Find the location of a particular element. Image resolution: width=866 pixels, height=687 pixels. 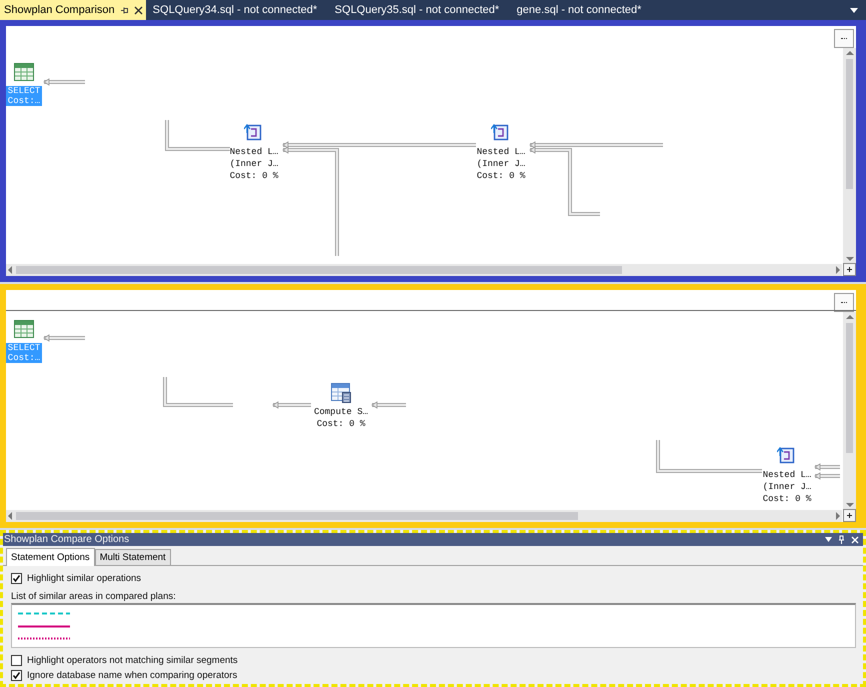

similar-areas-list is located at coordinates (433, 625).